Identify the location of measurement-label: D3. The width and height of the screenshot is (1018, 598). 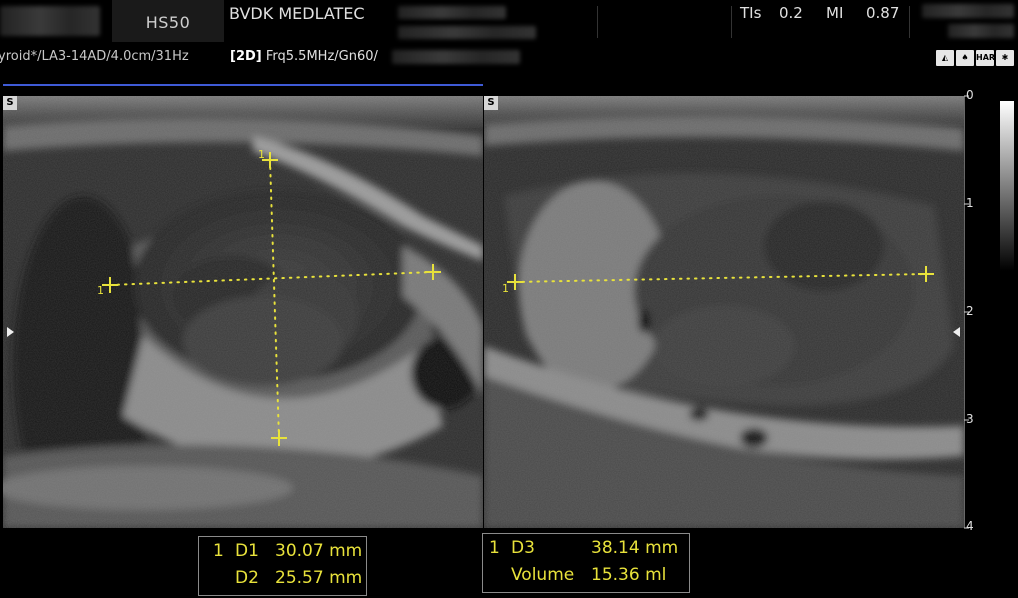
(523, 548).